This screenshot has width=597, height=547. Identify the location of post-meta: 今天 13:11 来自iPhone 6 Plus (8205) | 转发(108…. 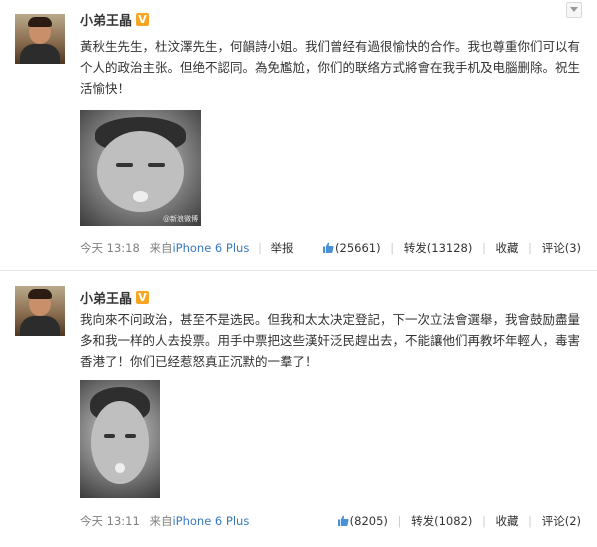
(330, 521).